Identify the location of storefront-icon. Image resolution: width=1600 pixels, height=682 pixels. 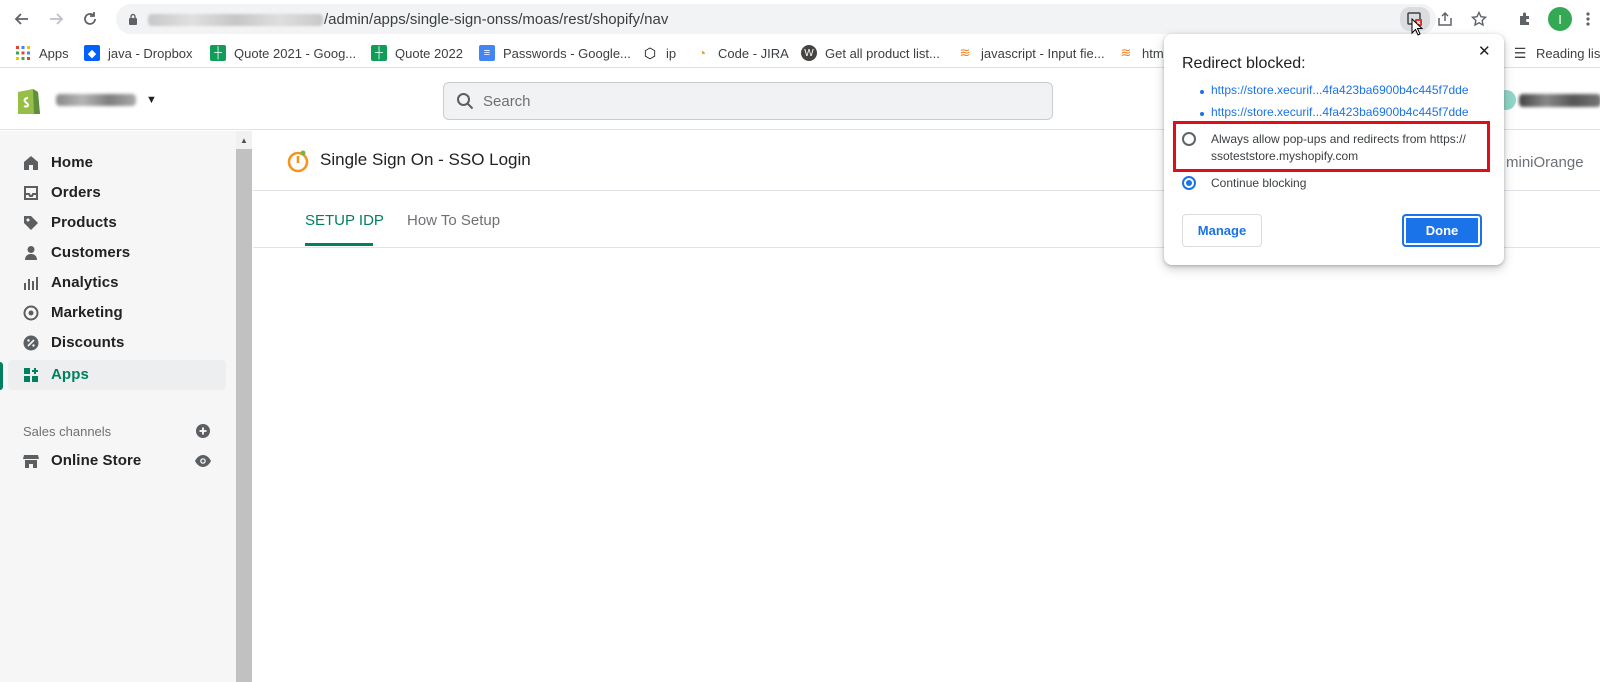
(31, 461).